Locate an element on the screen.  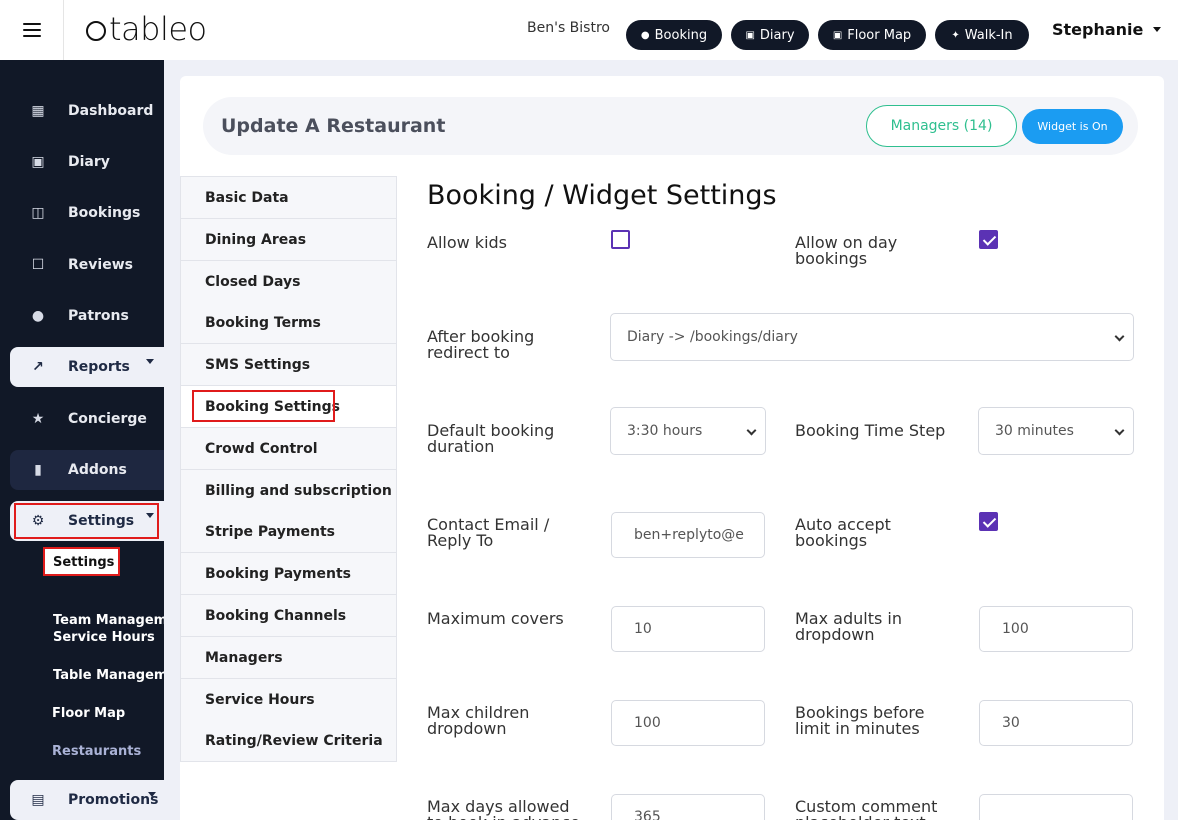
max-adults-input: 100 is located at coordinates (1056, 629).